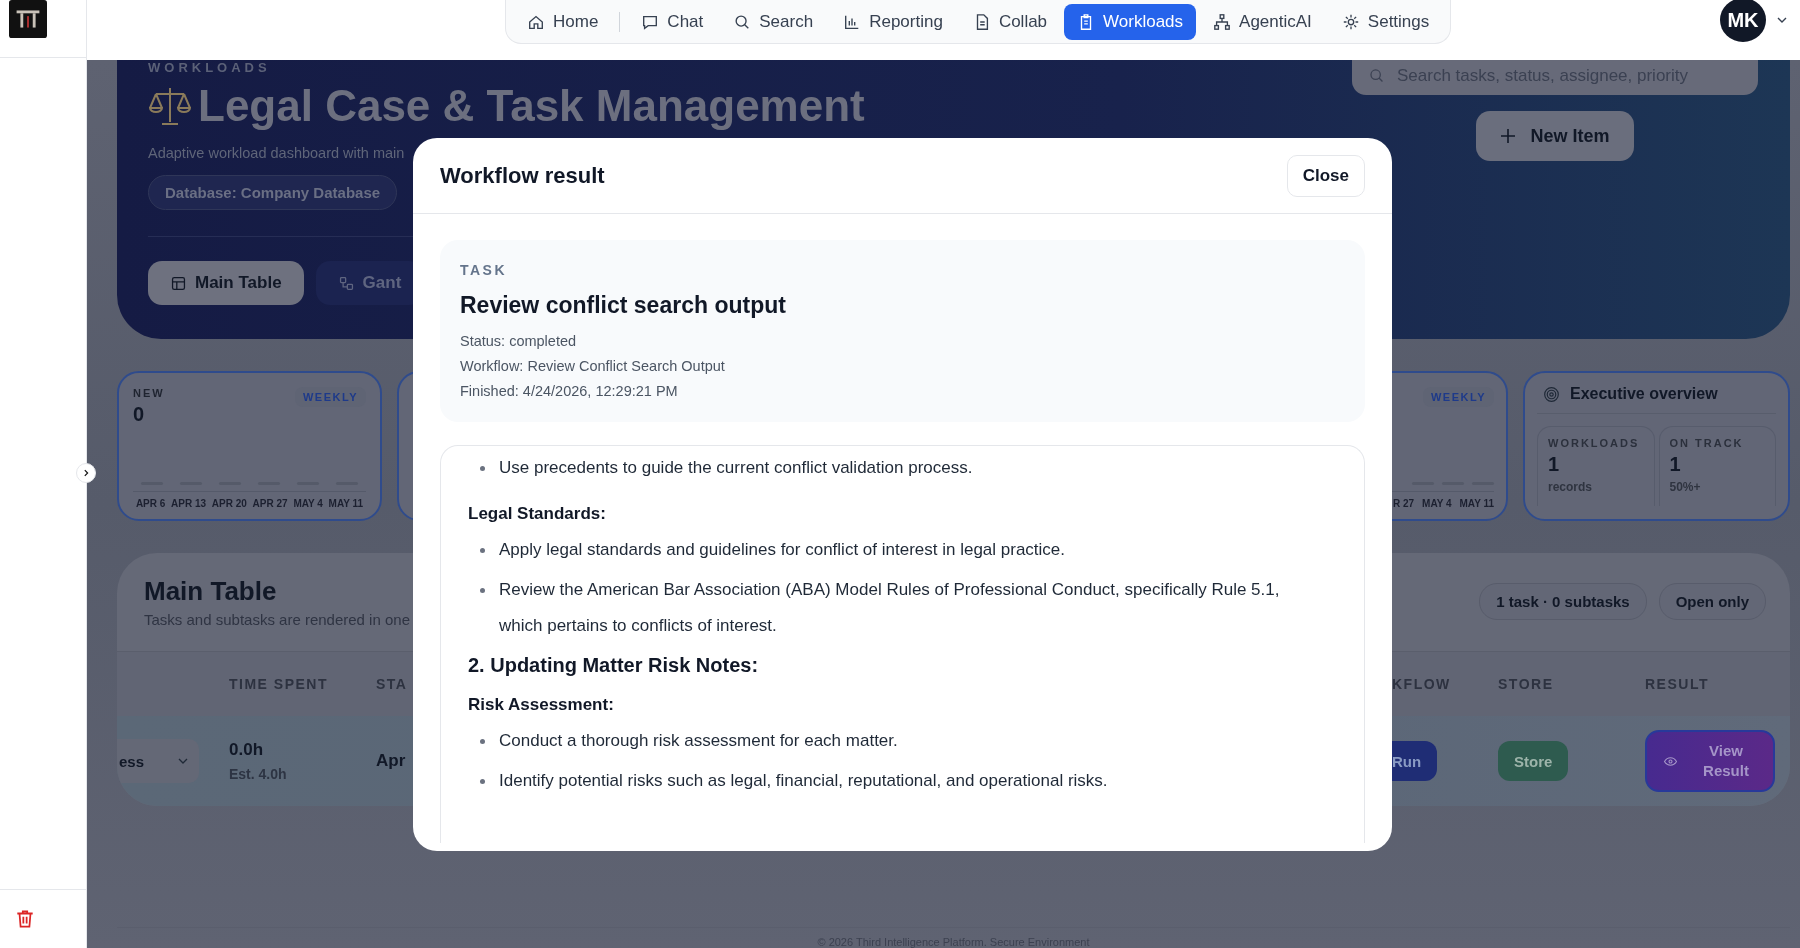 Image resolution: width=1800 pixels, height=948 pixels. Describe the element at coordinates (1130, 21) in the screenshot. I see `nav-tab: Workloads` at that location.